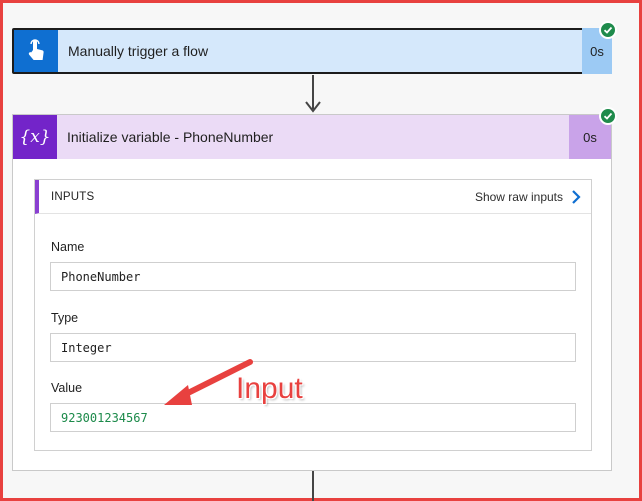 The width and height of the screenshot is (642, 501). Describe the element at coordinates (170, 137) in the screenshot. I see `variable-card-title: Initialize variable - PhoneNumber` at that location.